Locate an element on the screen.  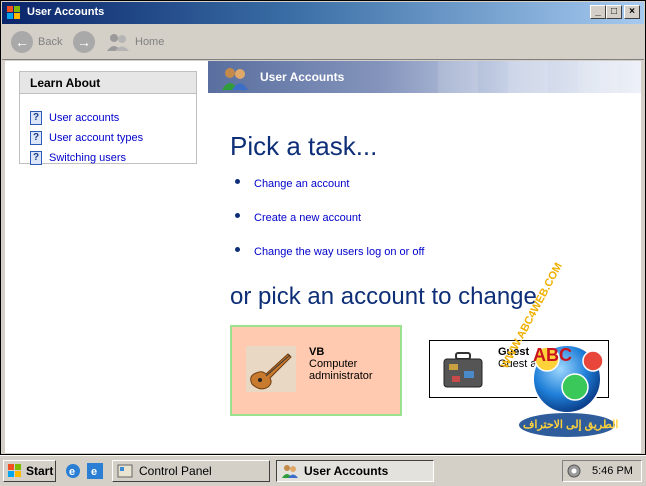
minimize-button: _ is located at coordinates (598, 12).